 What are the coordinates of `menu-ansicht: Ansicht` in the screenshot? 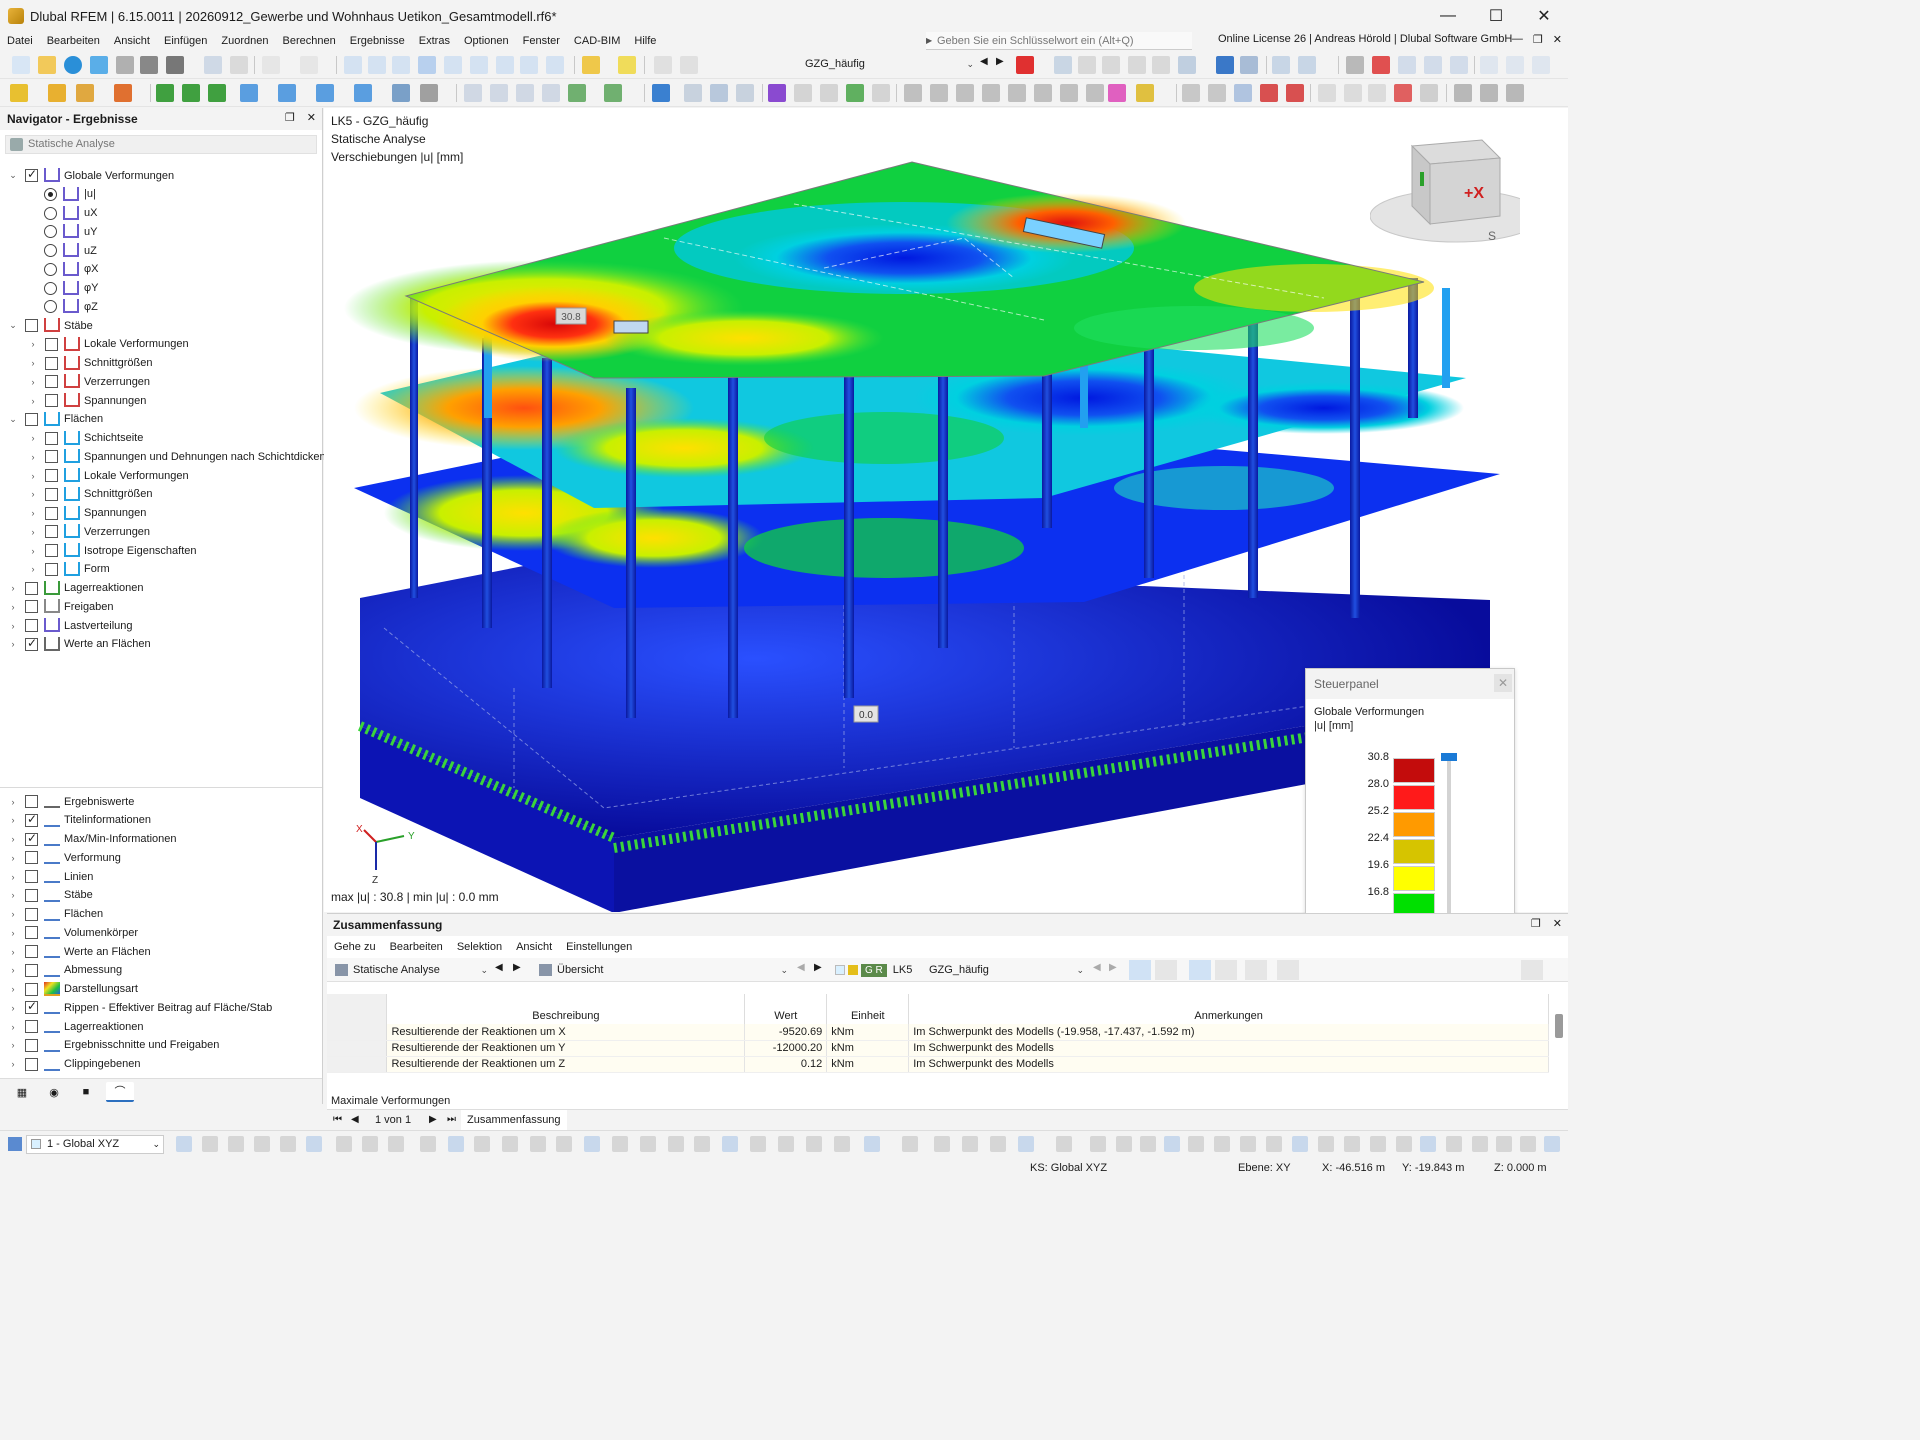 It's located at (534, 947).